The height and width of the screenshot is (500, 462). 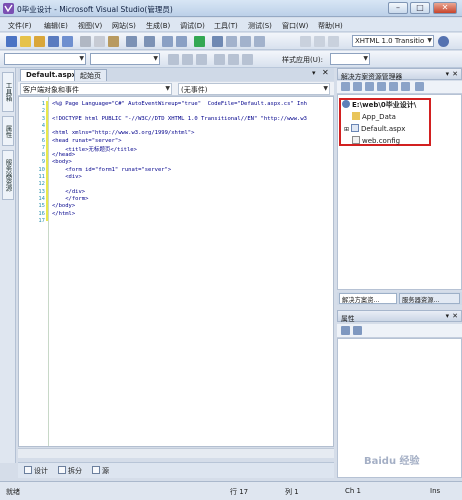 I want to click on properties-title: 属性, so click(x=348, y=319).